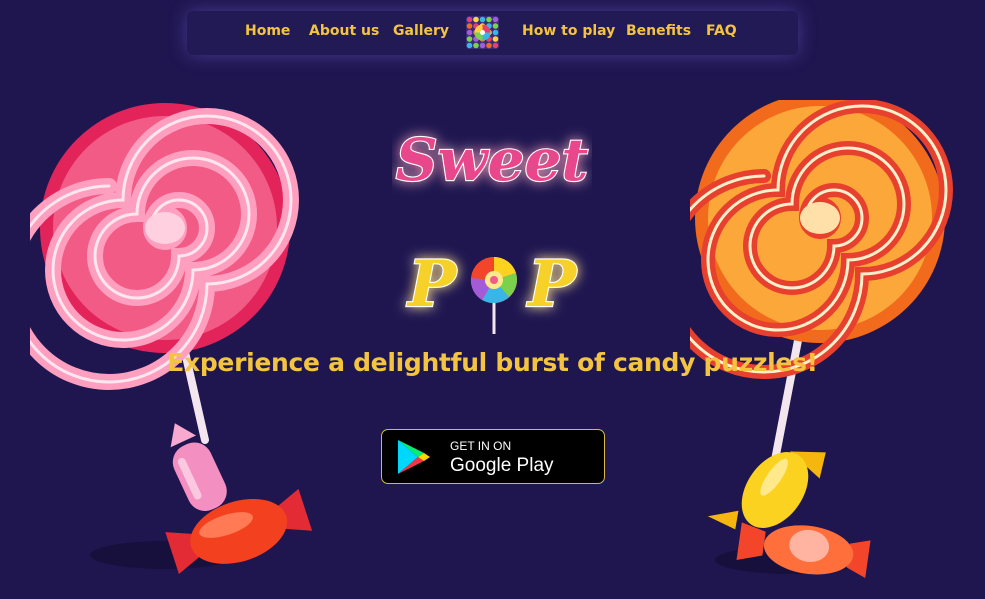 The height and width of the screenshot is (599, 985). I want to click on candy-grid-logo-icon, so click(482, 32).